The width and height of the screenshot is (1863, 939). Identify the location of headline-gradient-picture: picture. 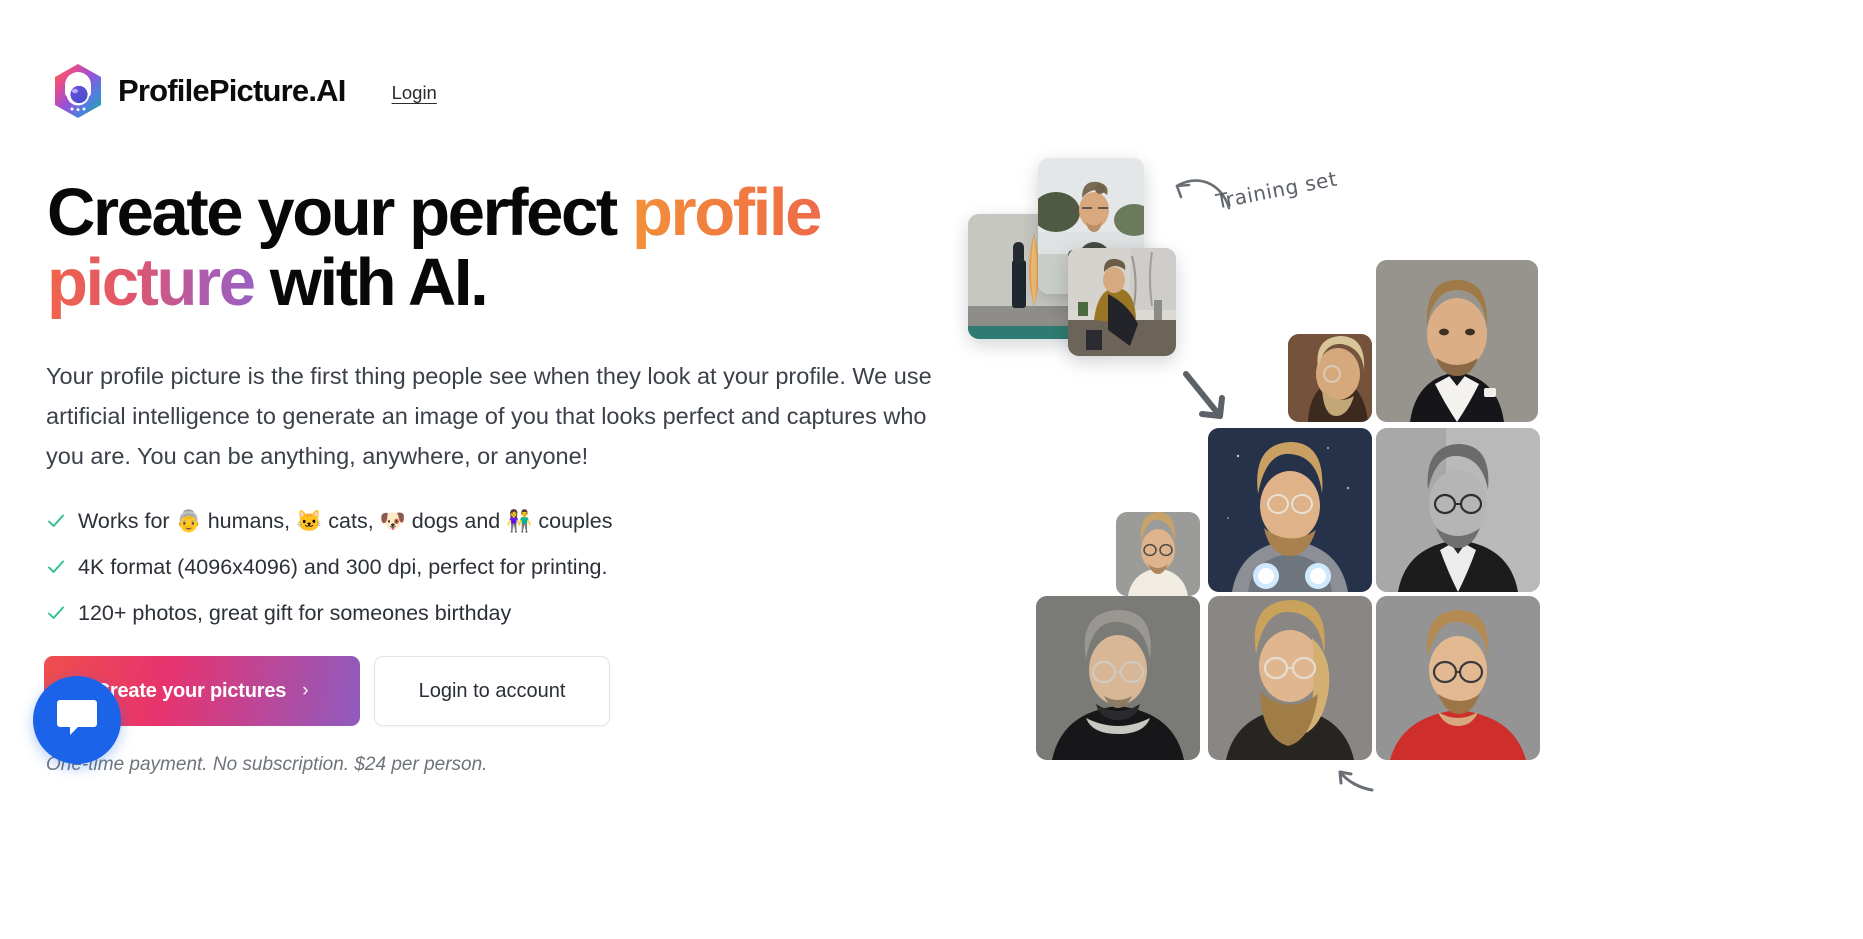
(151, 283).